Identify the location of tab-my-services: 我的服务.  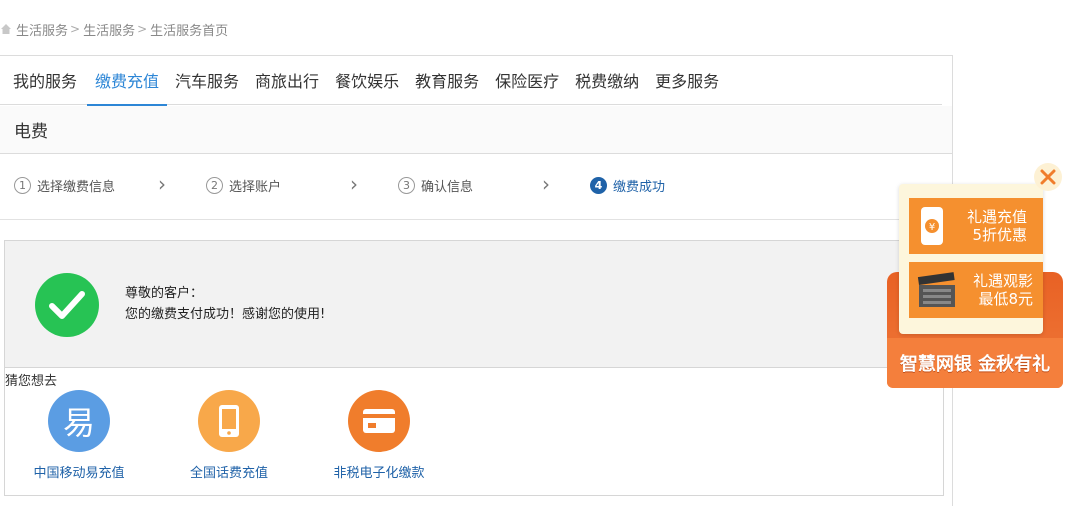
(43, 80).